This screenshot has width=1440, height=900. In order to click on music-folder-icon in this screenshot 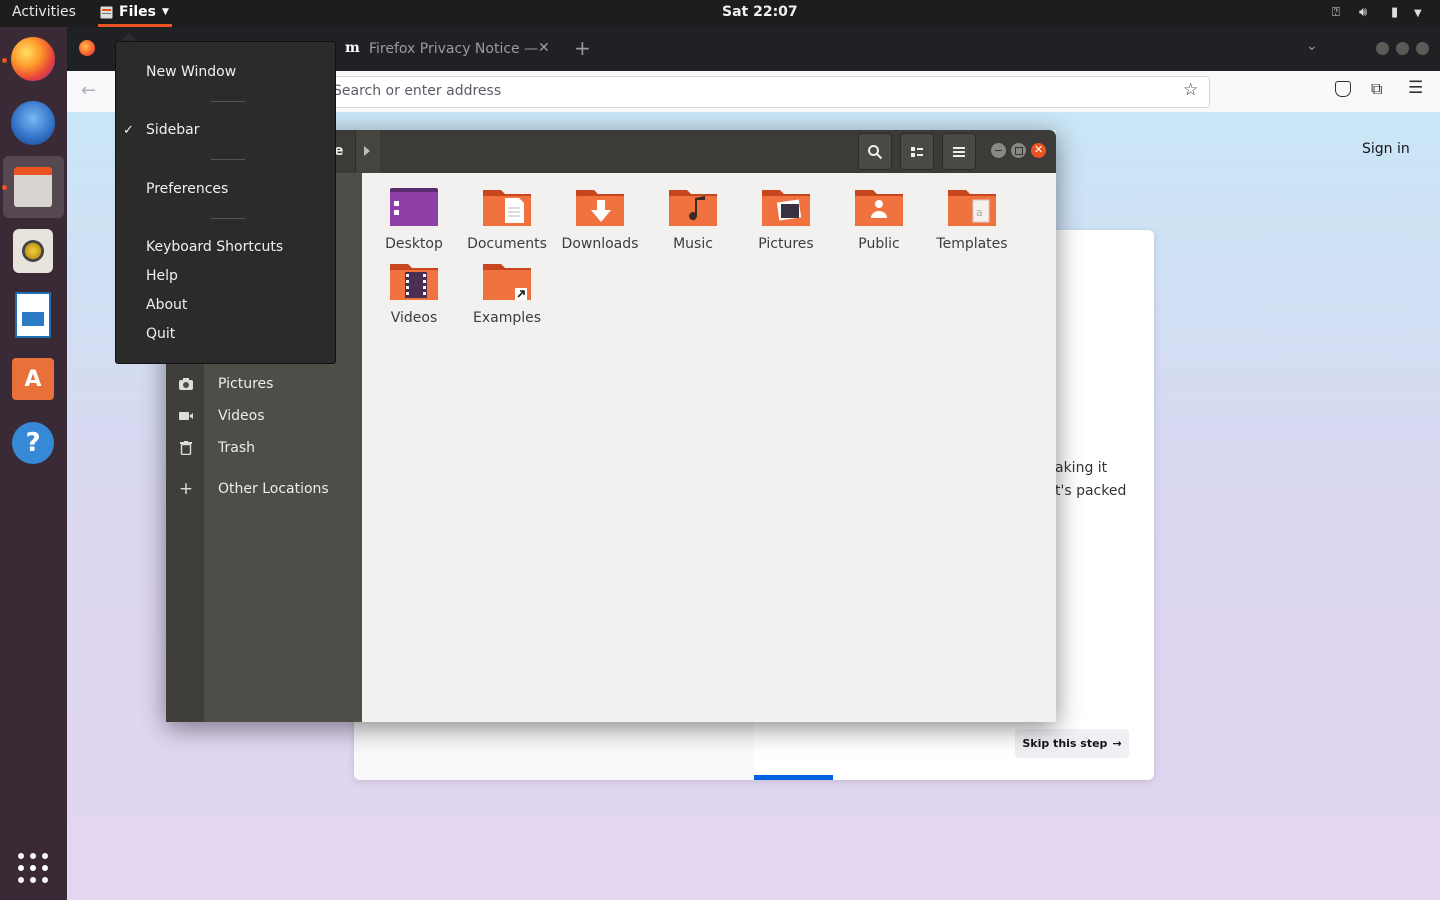, I will do `click(693, 208)`.